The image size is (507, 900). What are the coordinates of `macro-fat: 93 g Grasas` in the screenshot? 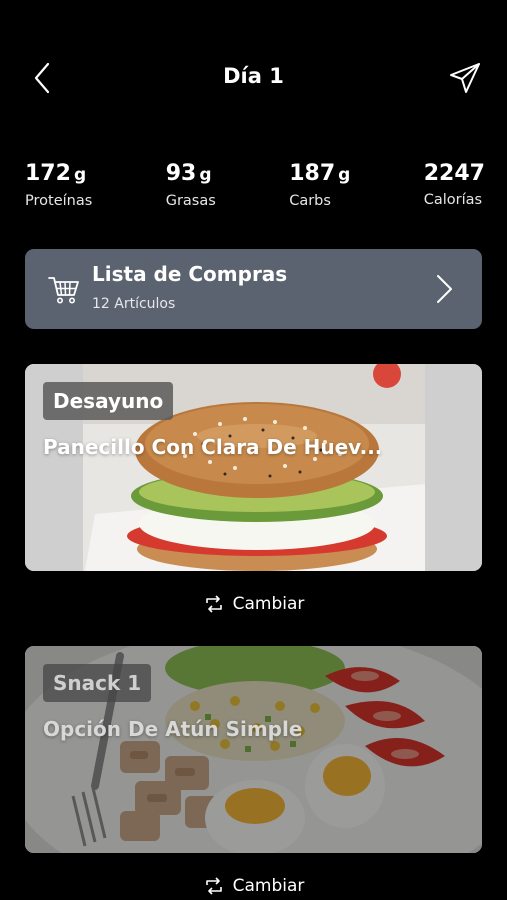 It's located at (191, 184).